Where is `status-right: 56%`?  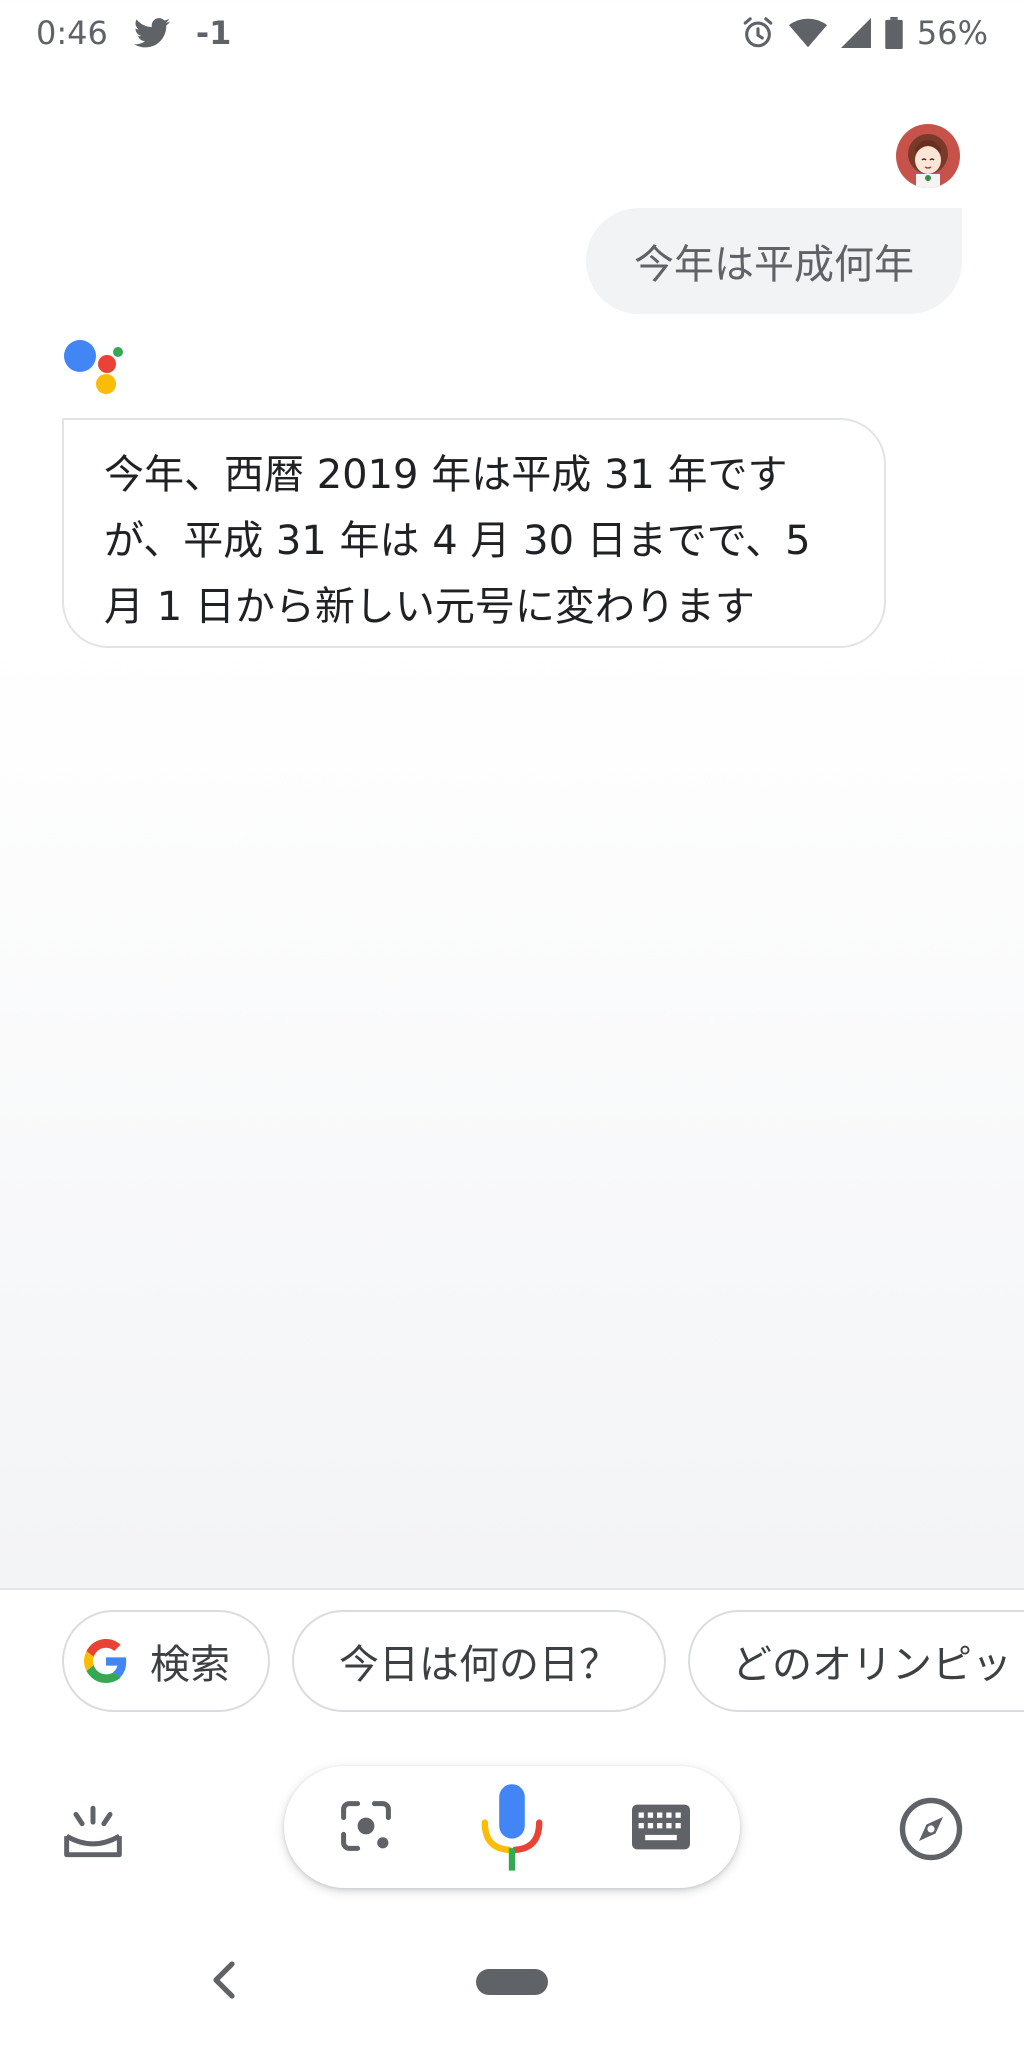
status-right: 56% is located at coordinates (864, 33).